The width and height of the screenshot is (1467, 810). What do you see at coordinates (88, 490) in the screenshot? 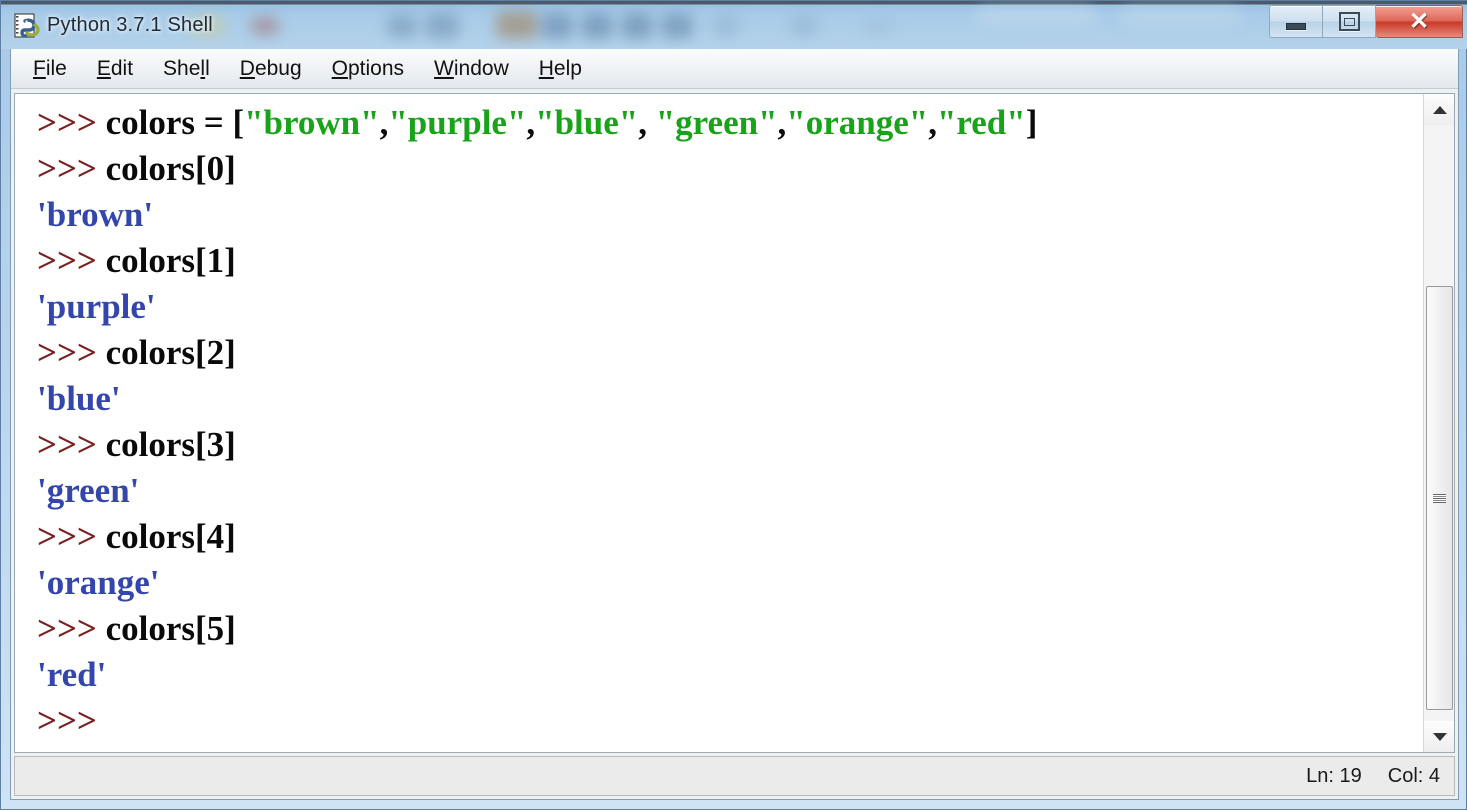
I see `shell-token-output: 'green'` at bounding box center [88, 490].